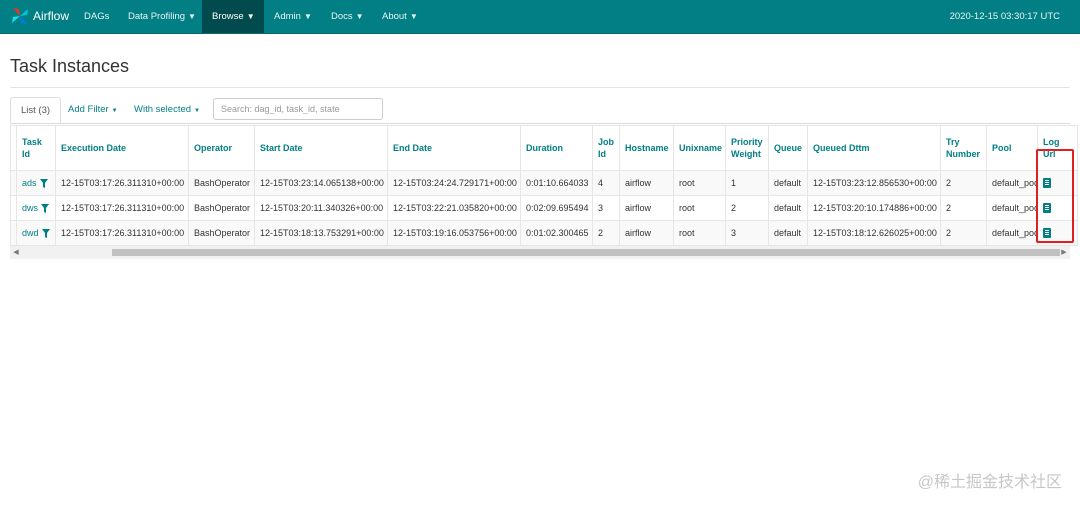 This screenshot has height=508, width=1080. What do you see at coordinates (454, 148) in the screenshot?
I see `column-header: End Date` at bounding box center [454, 148].